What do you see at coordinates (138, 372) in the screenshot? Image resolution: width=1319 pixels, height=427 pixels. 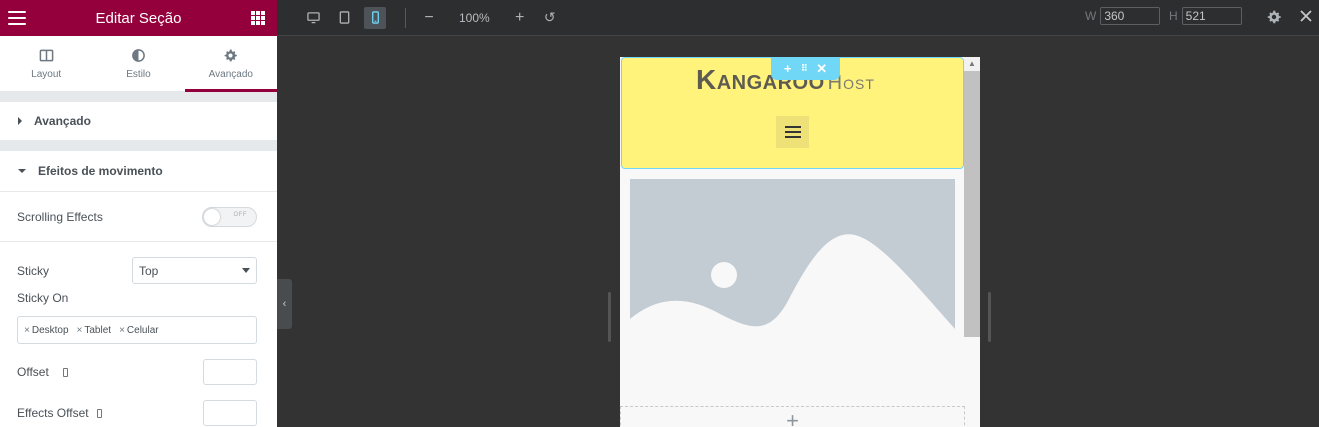 I see `offset-control: Offset` at bounding box center [138, 372].